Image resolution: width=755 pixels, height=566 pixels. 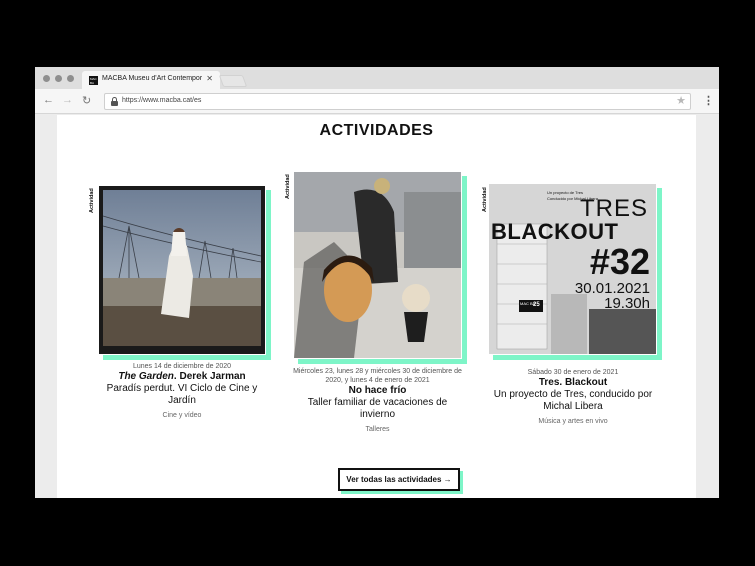 What do you see at coordinates (48, 100) in the screenshot?
I see `back-icon: ←` at bounding box center [48, 100].